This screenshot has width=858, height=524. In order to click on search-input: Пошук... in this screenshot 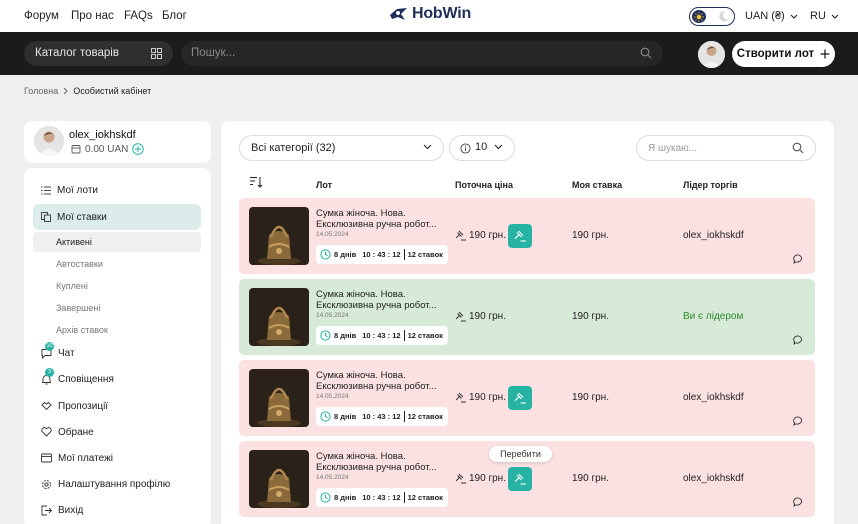, I will do `click(422, 53)`.